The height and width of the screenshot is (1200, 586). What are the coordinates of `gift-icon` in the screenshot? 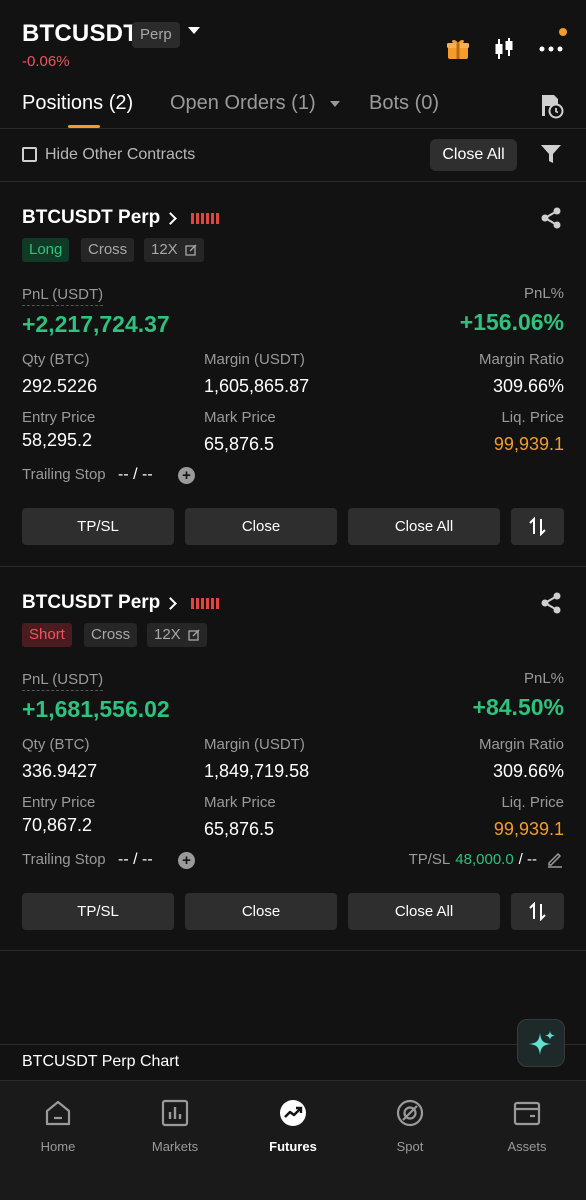 It's located at (458, 49).